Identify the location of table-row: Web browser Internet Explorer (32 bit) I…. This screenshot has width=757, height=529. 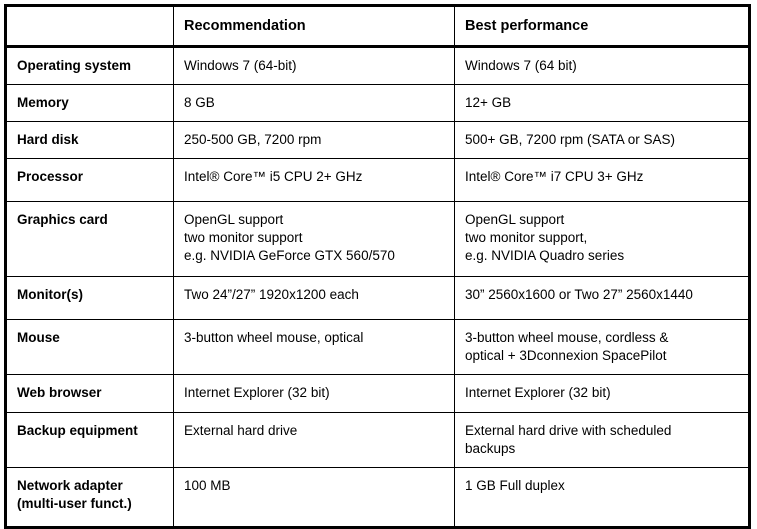
(377, 393).